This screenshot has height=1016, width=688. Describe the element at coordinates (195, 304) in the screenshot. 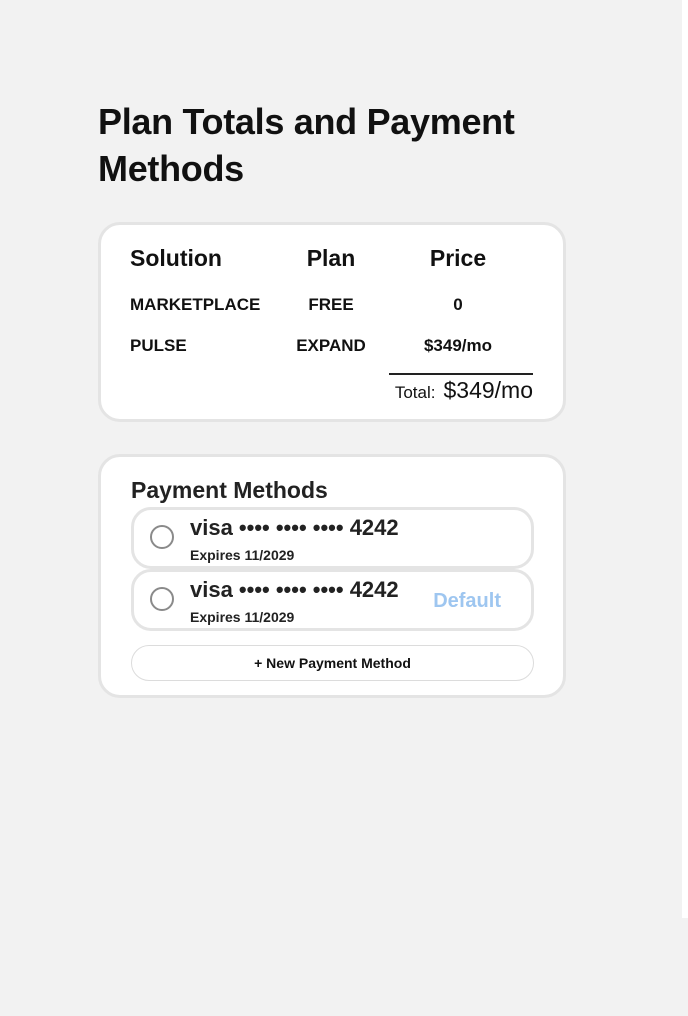

I see `row-solution: MARKETPLACE` at that location.